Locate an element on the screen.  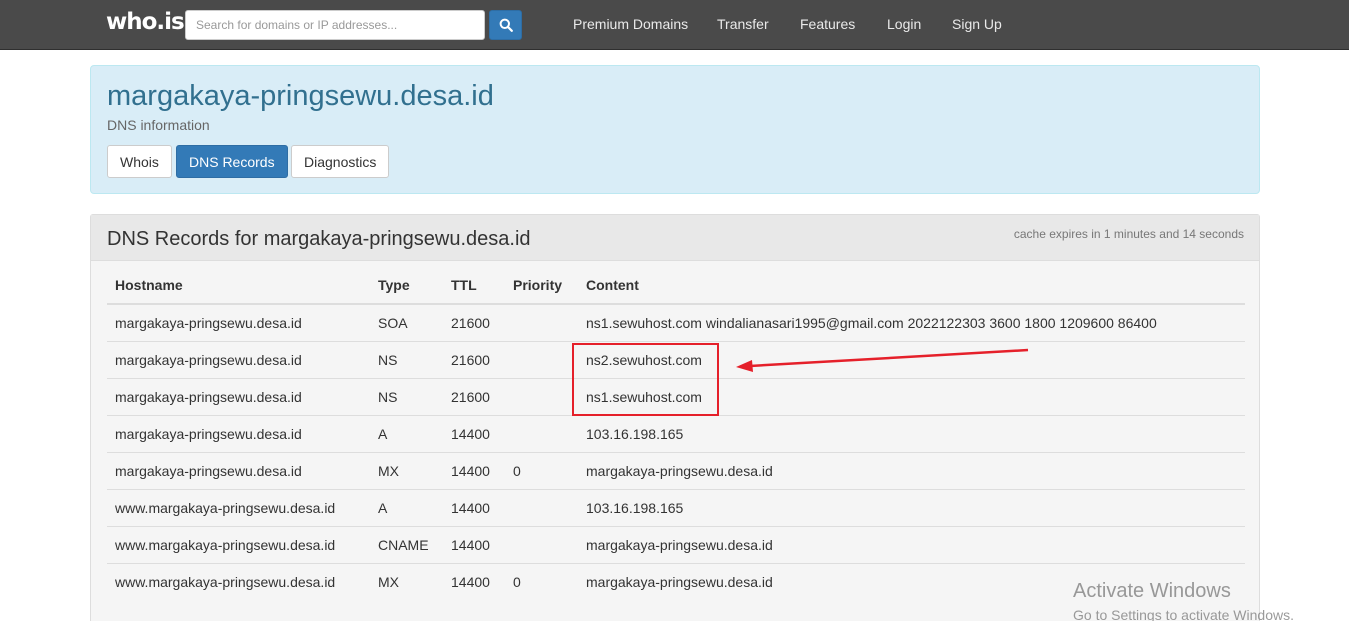
annotation-arrow-icon is located at coordinates (882, 360).